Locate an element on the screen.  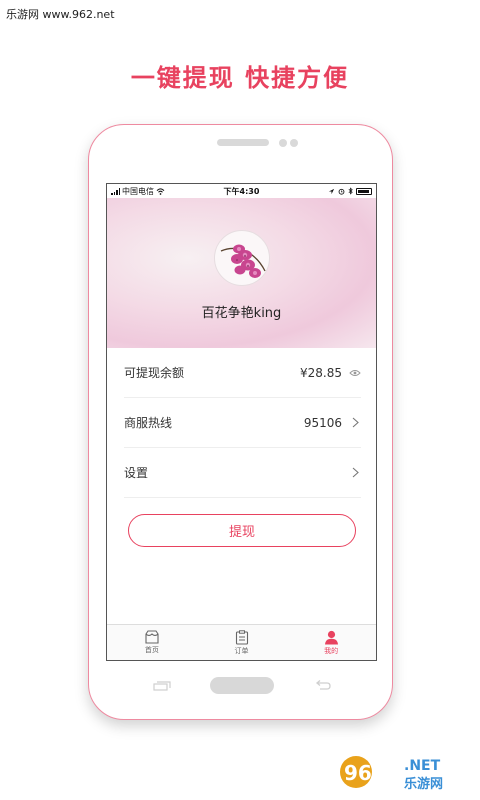
status-time: 下午4:30 is located at coordinates (241, 191).